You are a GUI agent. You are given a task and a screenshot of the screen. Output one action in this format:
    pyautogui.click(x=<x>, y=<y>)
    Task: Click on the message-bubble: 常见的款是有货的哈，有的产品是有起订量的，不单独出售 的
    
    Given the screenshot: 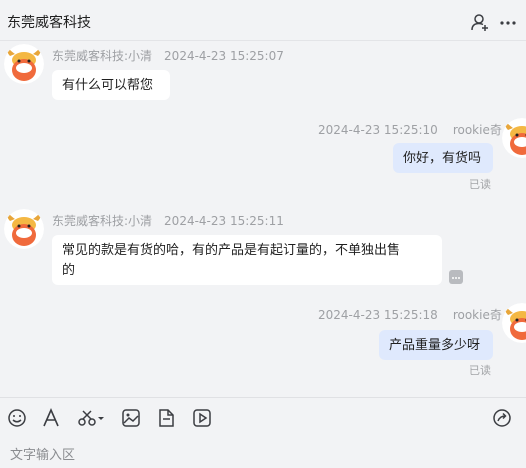 What is the action you would take?
    pyautogui.click(x=247, y=260)
    